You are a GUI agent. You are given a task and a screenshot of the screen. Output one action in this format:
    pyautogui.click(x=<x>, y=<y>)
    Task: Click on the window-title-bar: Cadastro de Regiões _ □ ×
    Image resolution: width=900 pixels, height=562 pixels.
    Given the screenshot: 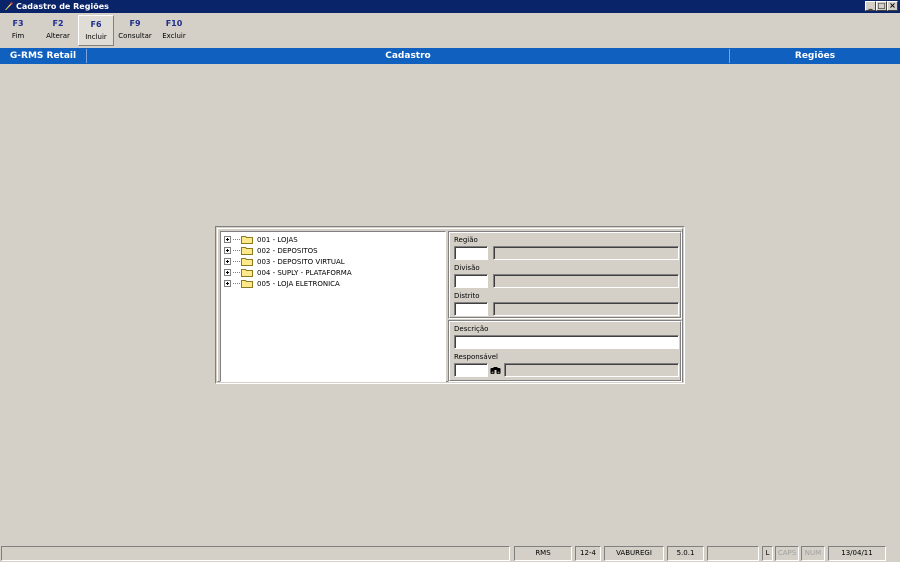 What is the action you would take?
    pyautogui.click(x=450, y=6)
    